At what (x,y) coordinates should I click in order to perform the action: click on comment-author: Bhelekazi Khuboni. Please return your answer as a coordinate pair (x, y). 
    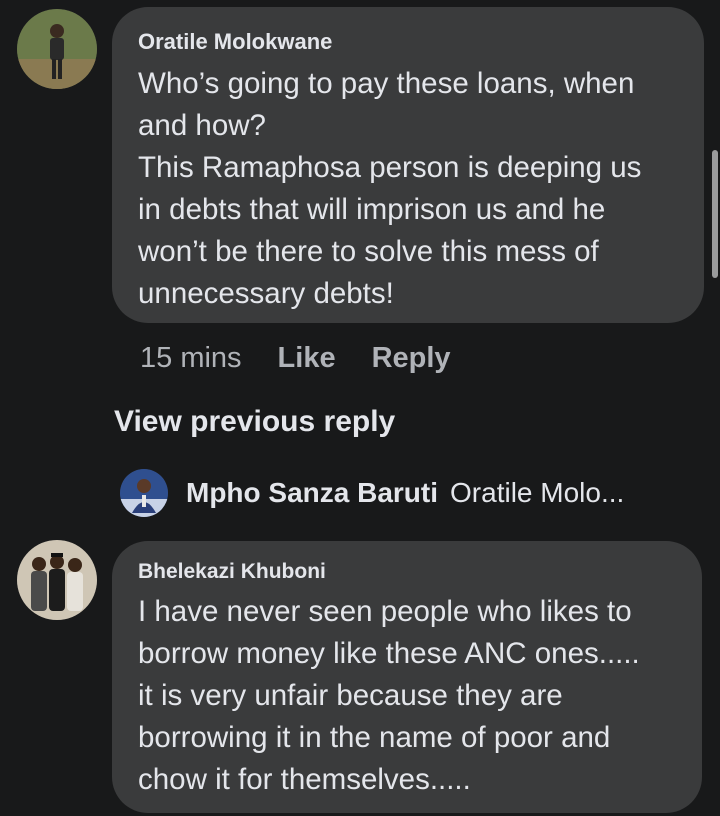
    Looking at the image, I should click on (407, 572).